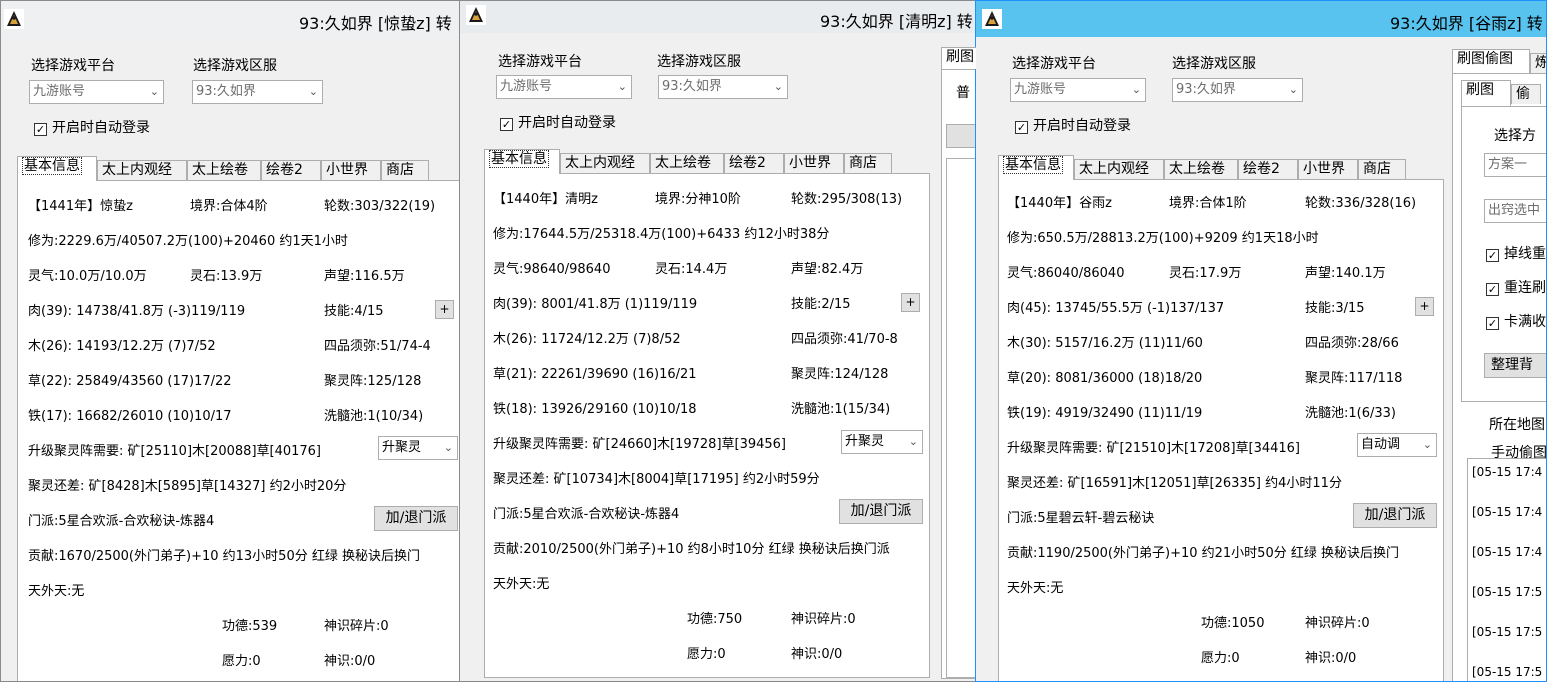 The height and width of the screenshot is (682, 1547). Describe the element at coordinates (1054, 64) in the screenshot. I see `platform-label: 选择游戏平台` at that location.